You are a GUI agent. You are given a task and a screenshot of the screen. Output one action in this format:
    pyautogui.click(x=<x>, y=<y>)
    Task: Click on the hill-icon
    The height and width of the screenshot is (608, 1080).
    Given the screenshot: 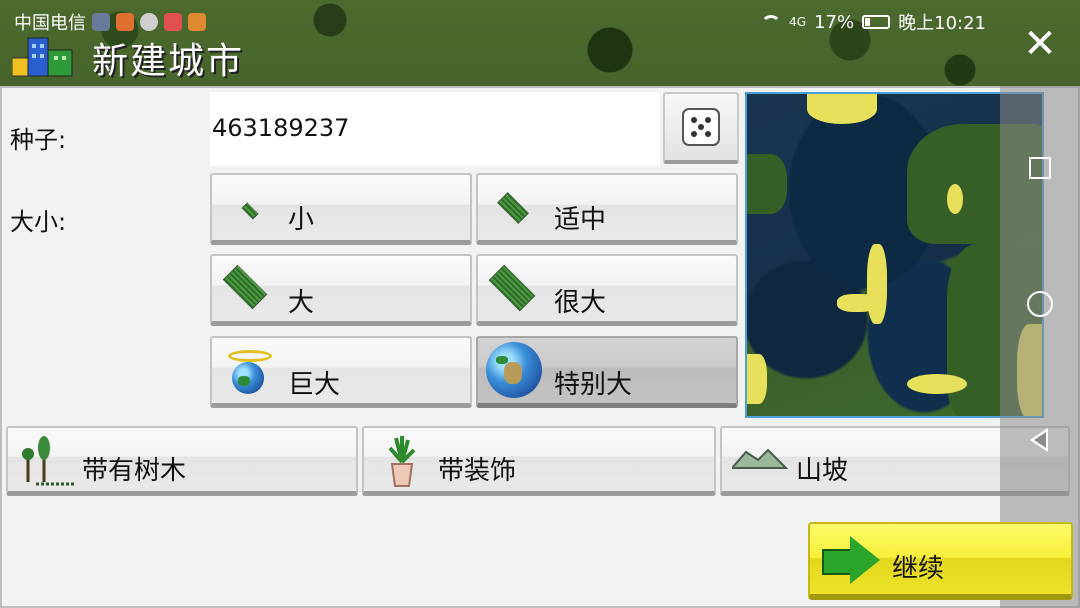 What is the action you would take?
    pyautogui.click(x=760, y=458)
    